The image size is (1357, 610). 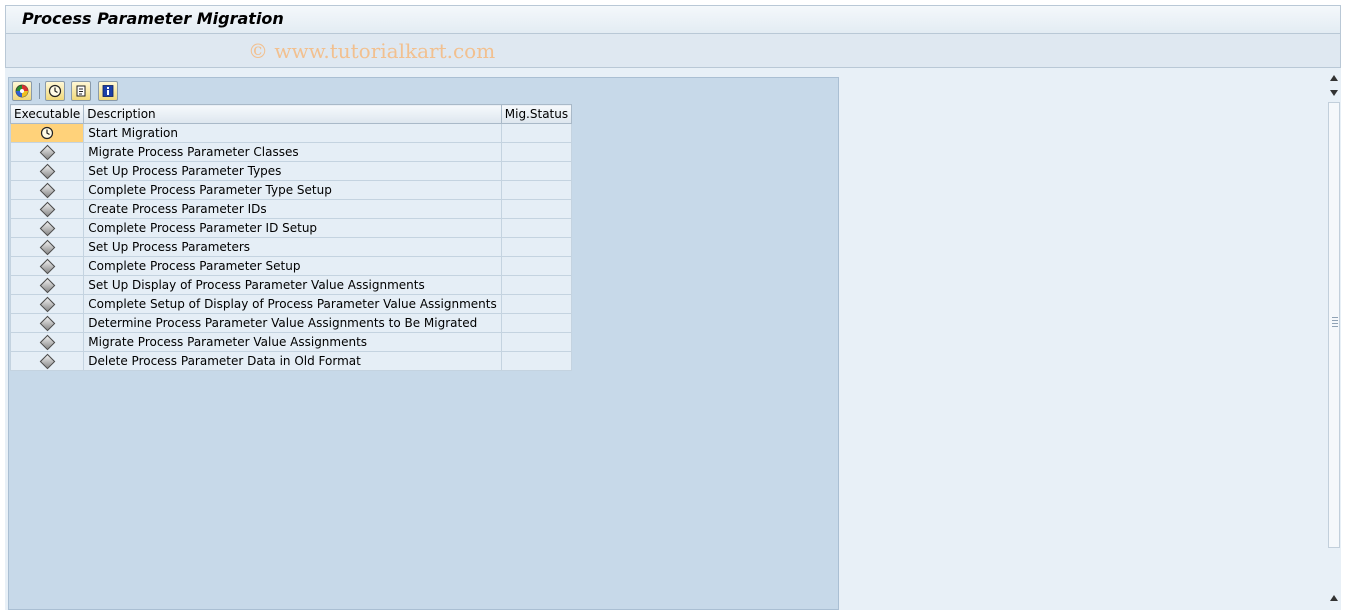 I want to click on table-row: Create Process Parameter IDs, so click(x=291, y=209).